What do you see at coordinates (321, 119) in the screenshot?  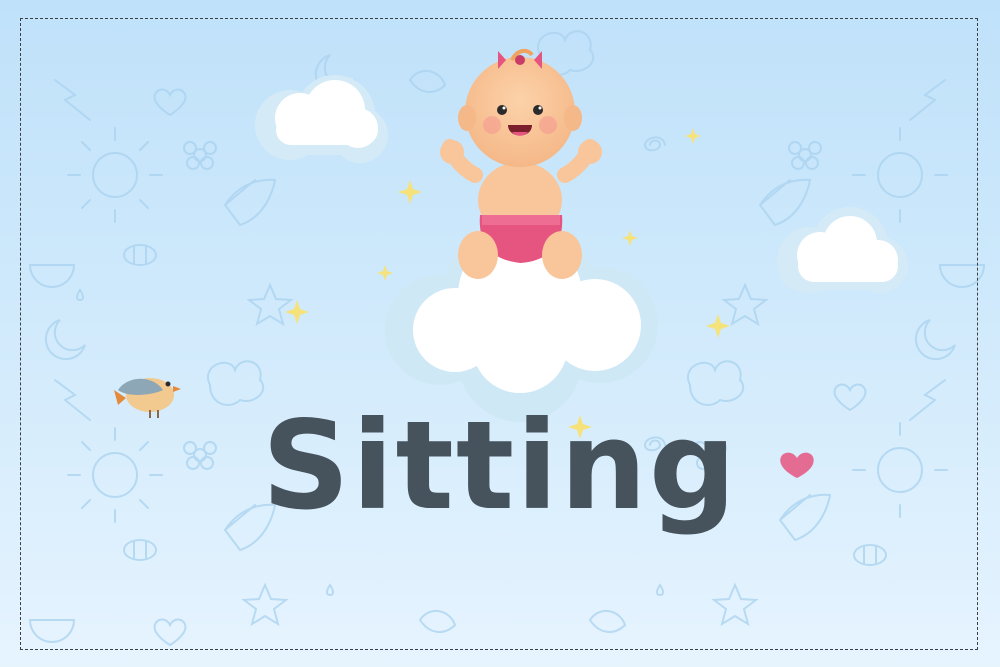 I see `cloud-left` at bounding box center [321, 119].